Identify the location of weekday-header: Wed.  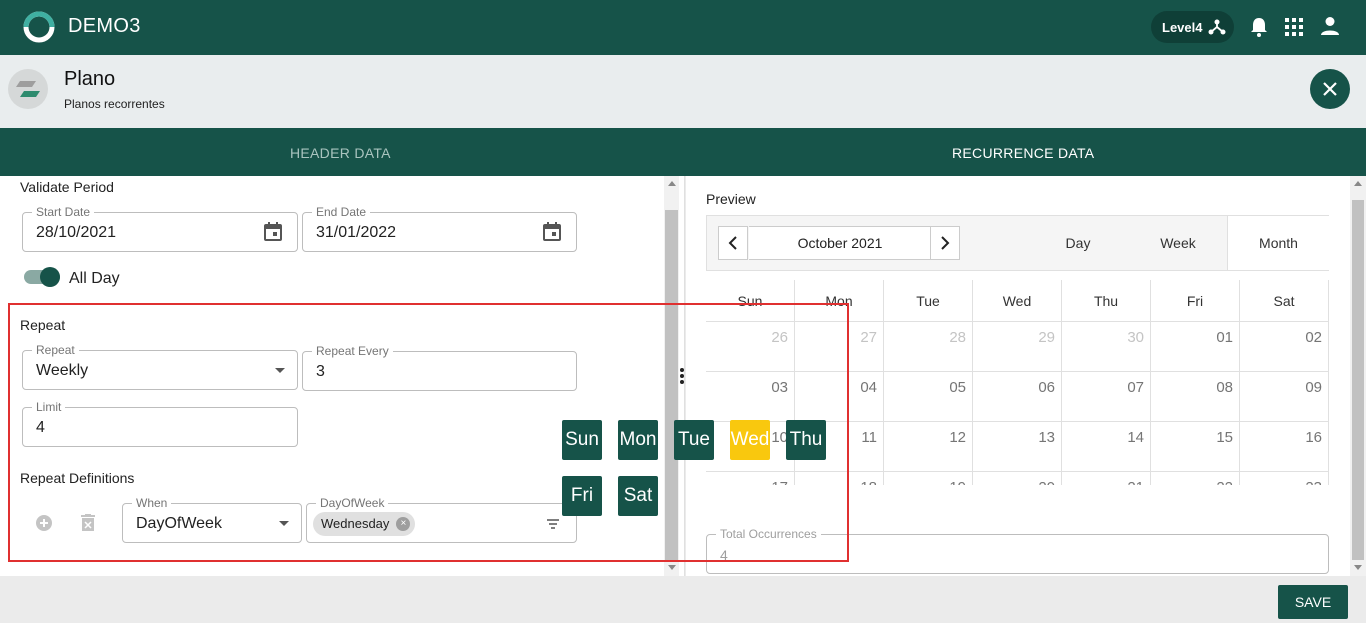
(1017, 301).